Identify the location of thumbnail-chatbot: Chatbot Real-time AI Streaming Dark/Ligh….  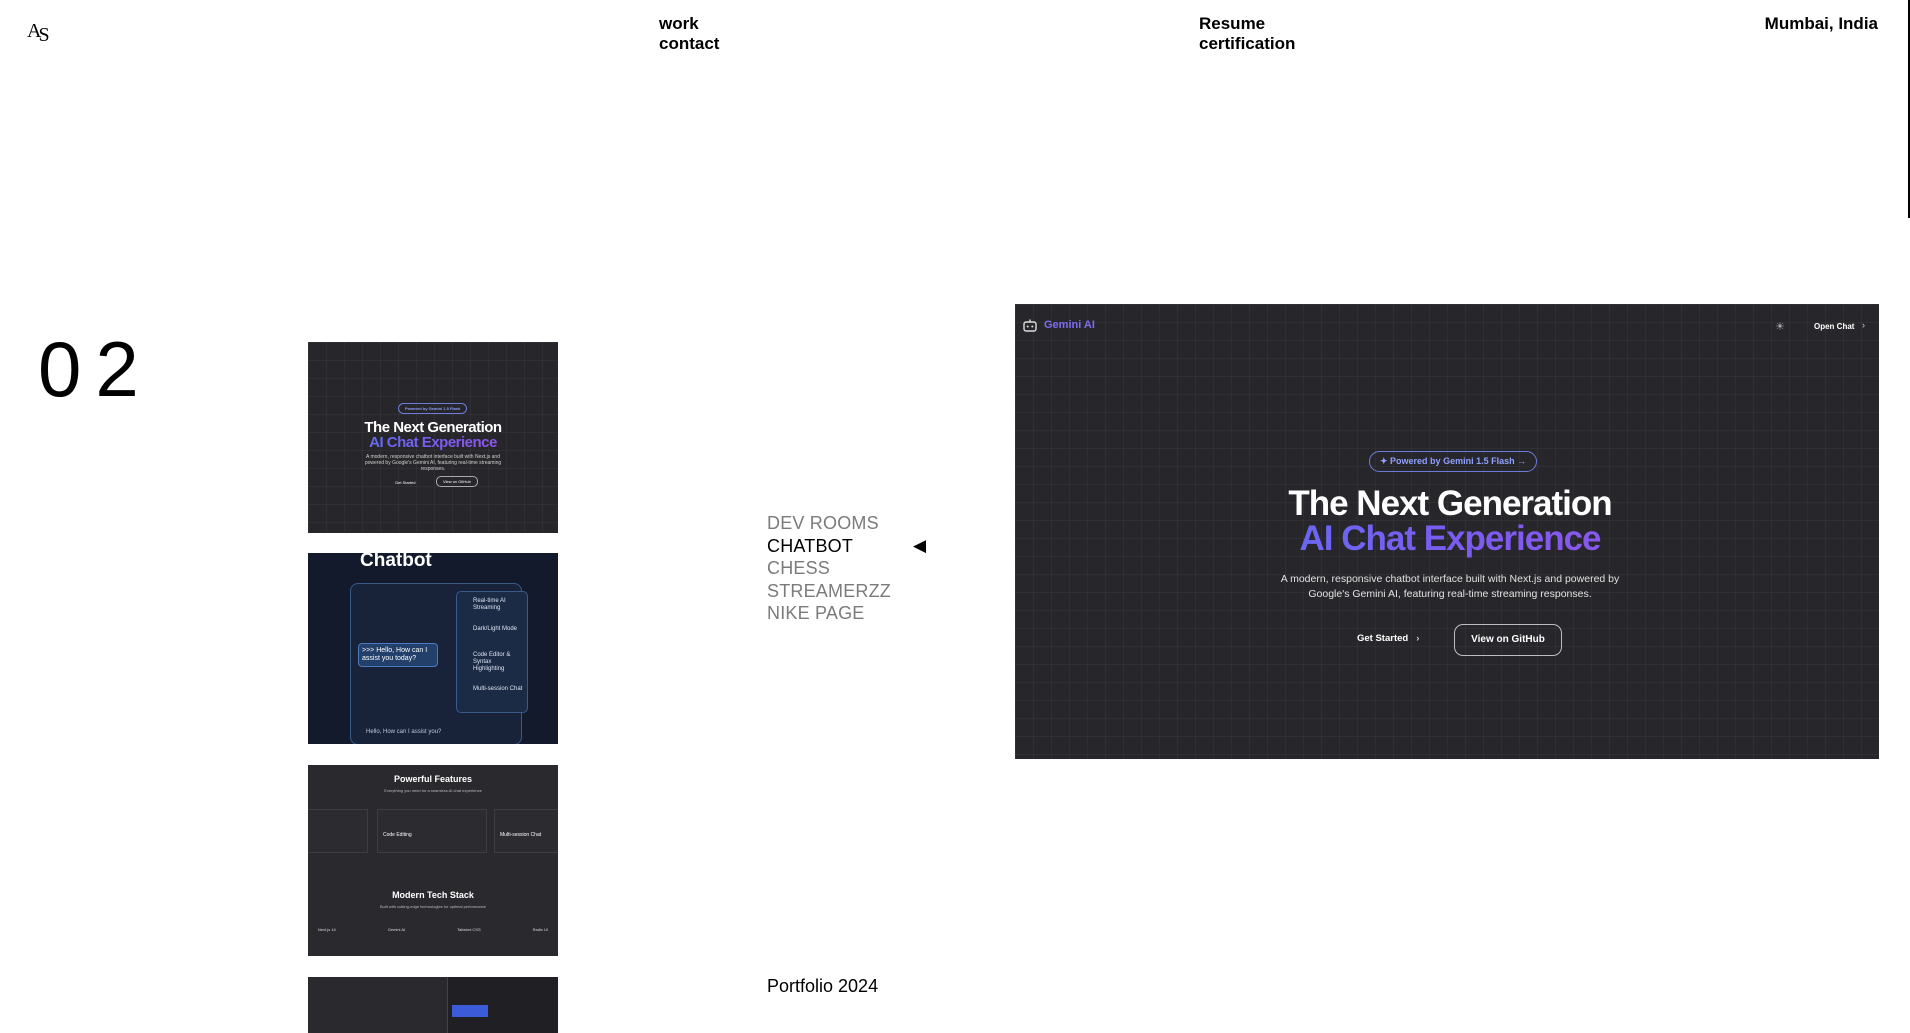
(433, 648).